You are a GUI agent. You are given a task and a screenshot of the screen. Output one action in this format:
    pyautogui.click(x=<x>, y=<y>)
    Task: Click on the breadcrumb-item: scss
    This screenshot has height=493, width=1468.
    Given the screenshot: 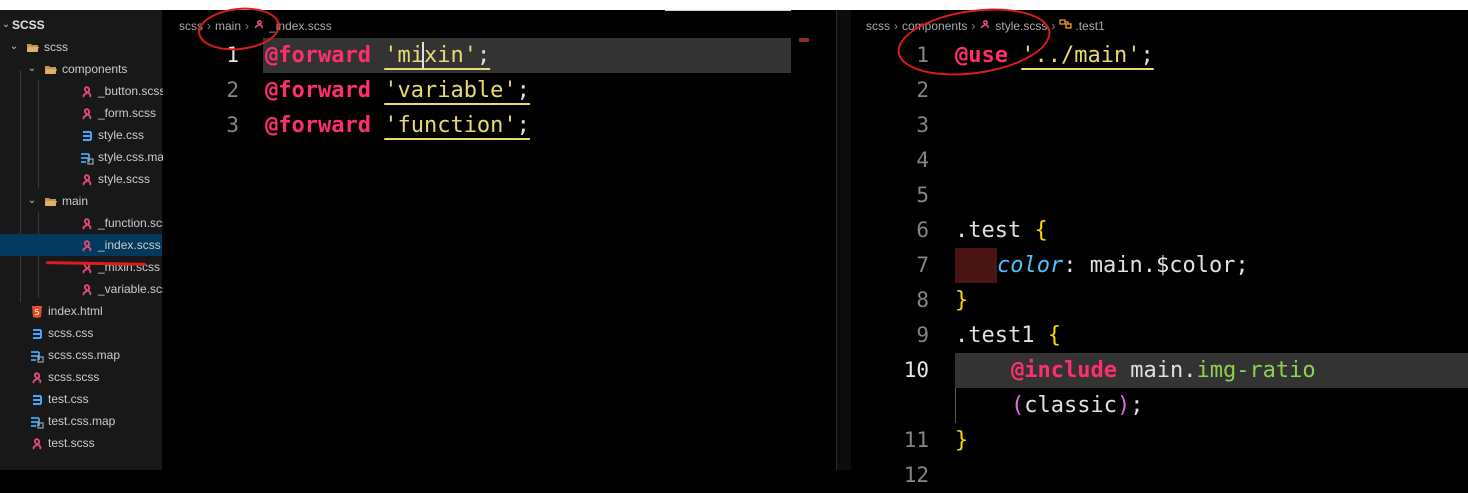 What is the action you would take?
    pyautogui.click(x=878, y=26)
    